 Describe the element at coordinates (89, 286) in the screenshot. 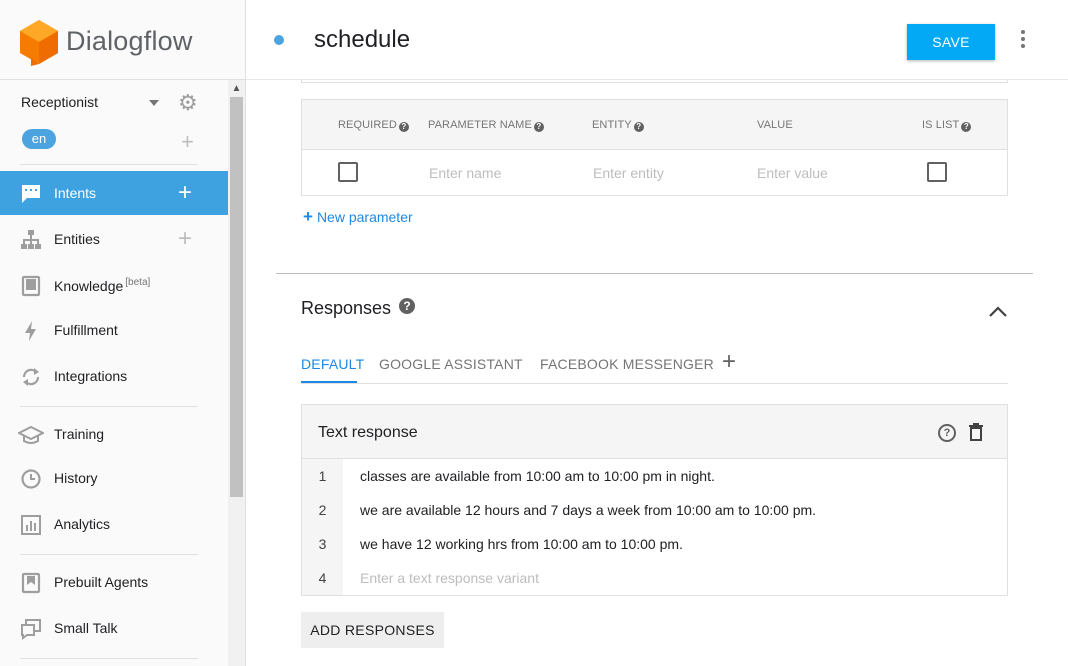

I see `sidebar-item-label: Knowledge` at that location.